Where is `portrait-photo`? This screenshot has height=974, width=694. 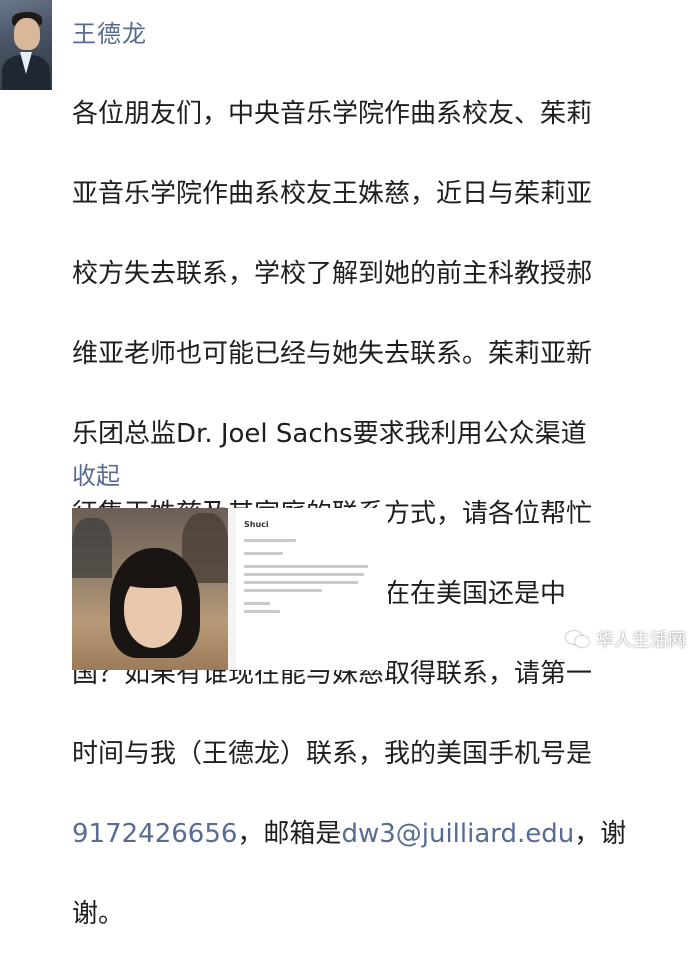
portrait-photo is located at coordinates (150, 589).